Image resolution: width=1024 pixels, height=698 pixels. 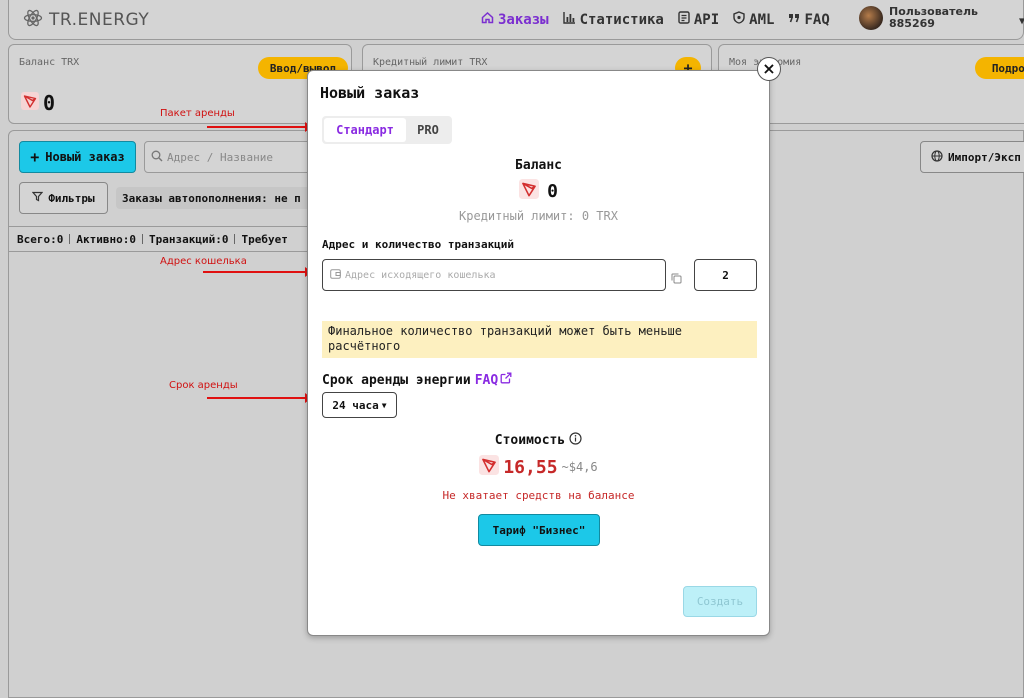 What do you see at coordinates (676, 278) in the screenshot?
I see `copy-icon` at bounding box center [676, 278].